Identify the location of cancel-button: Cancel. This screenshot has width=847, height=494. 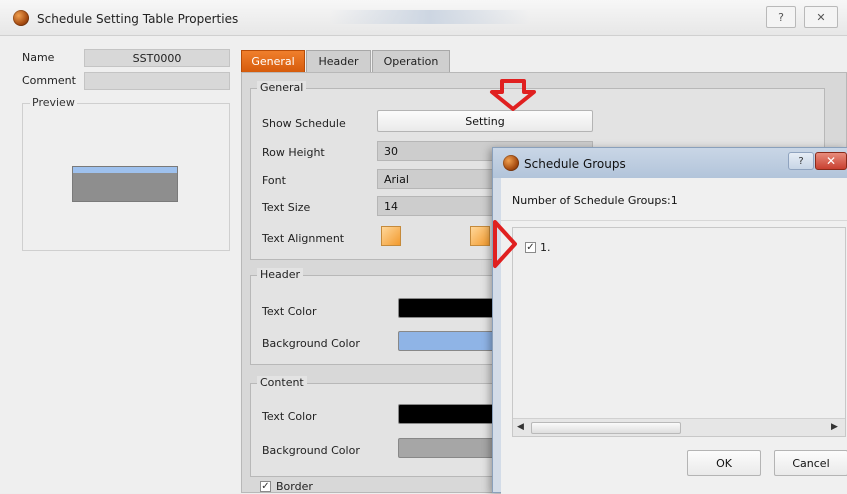
(810, 463).